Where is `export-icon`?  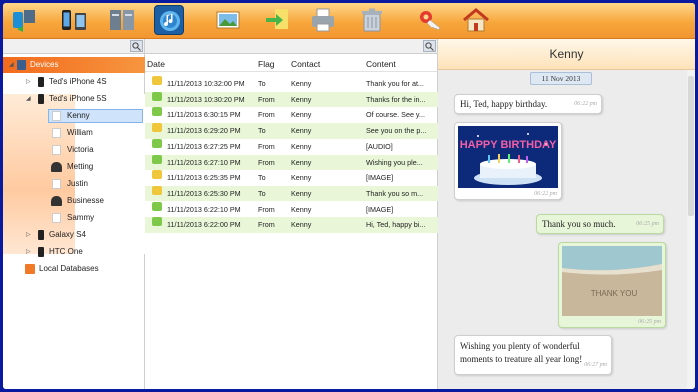 export-icon is located at coordinates (278, 20).